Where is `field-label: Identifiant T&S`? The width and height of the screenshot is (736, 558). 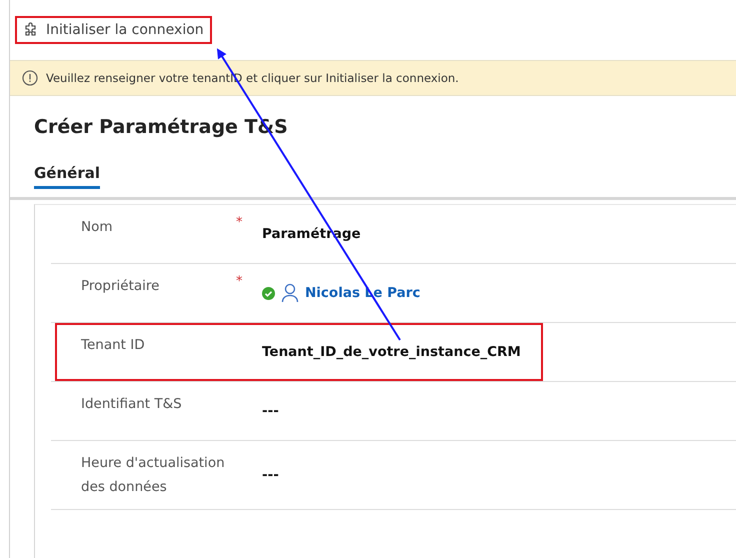
field-label: Identifiant T&S is located at coordinates (132, 404).